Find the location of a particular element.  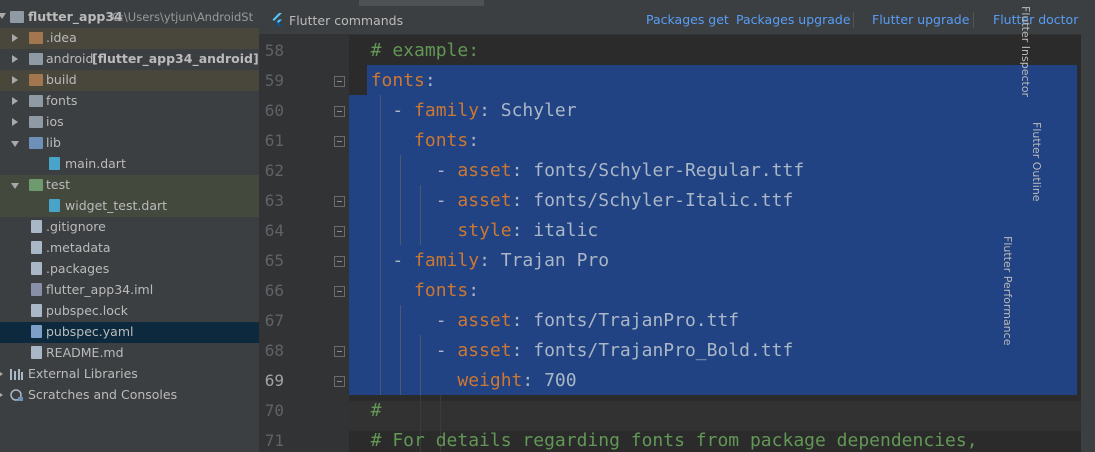

tree-item-label: README.md is located at coordinates (85, 352).